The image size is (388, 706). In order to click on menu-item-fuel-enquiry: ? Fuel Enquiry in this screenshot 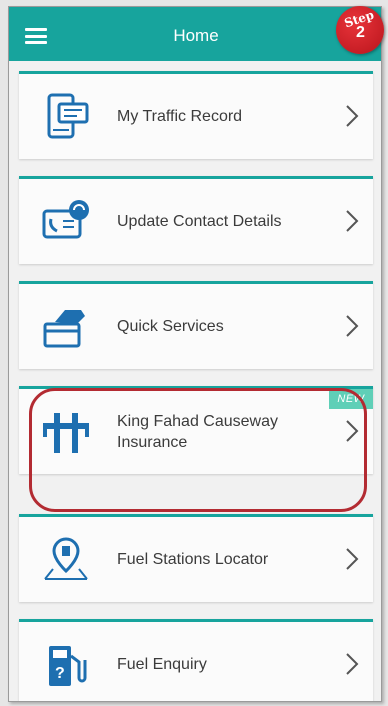, I will do `click(196, 660)`.